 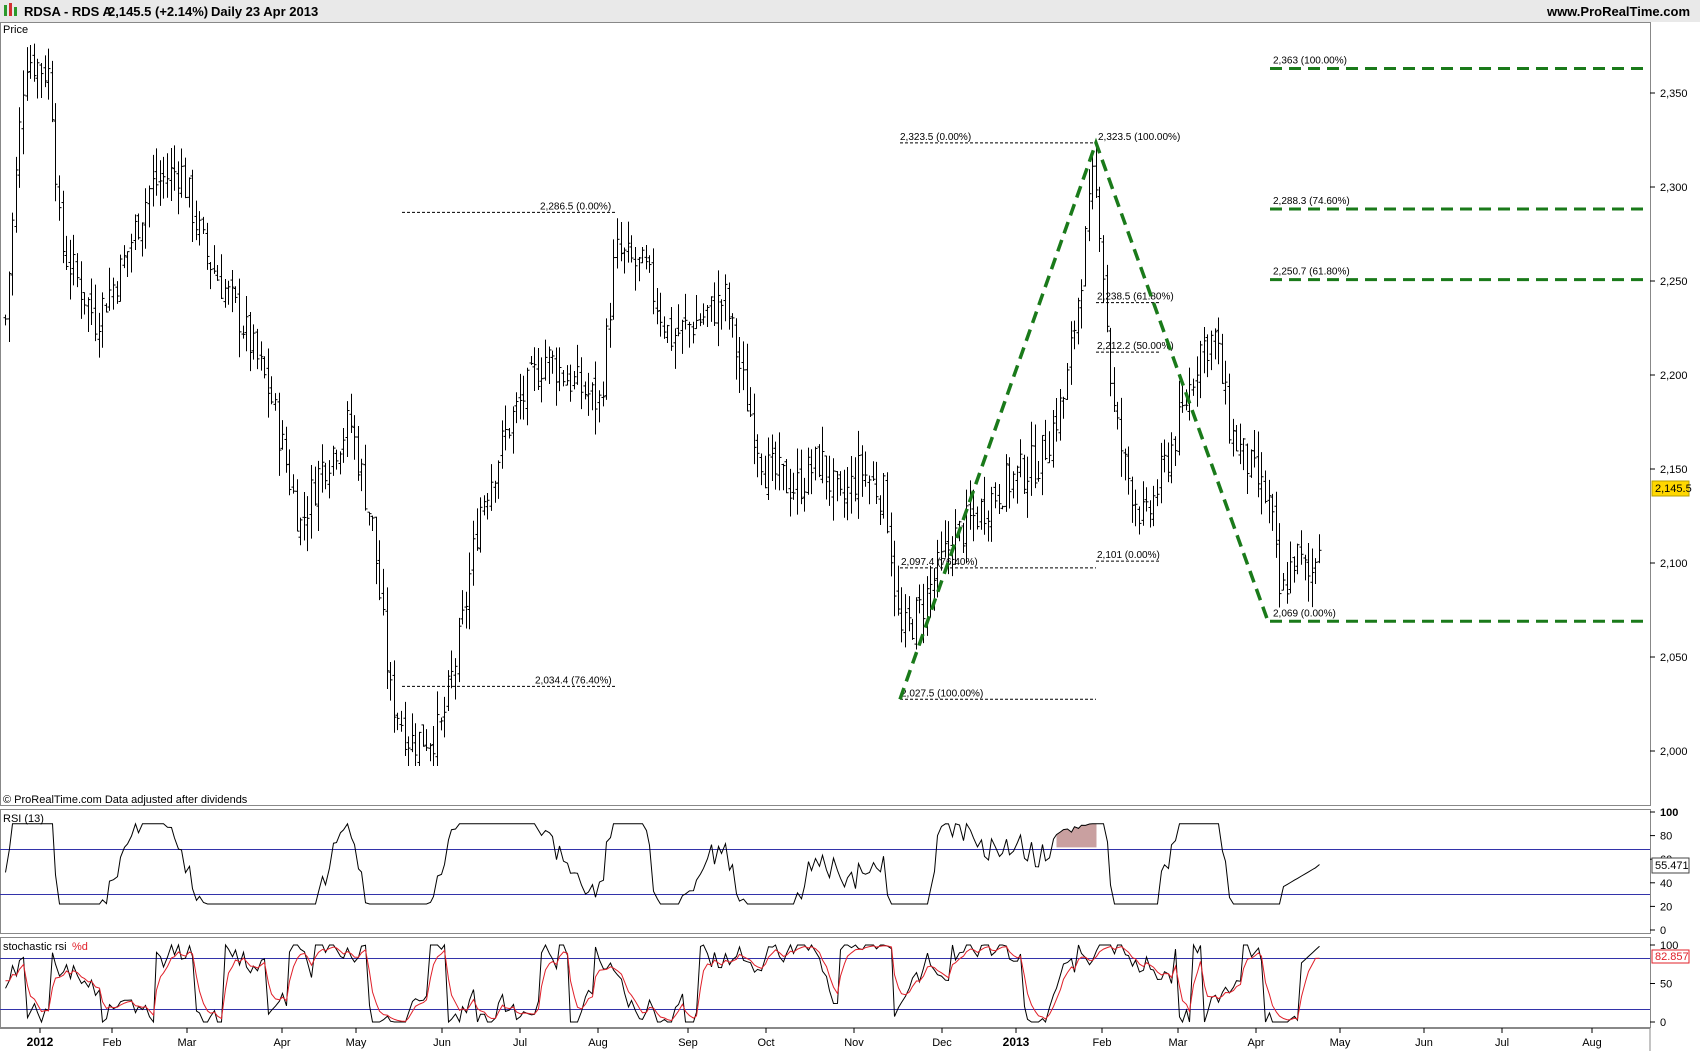 What do you see at coordinates (264, 11) in the screenshot?
I see `period-label: Daily 23 Apr 2013` at bounding box center [264, 11].